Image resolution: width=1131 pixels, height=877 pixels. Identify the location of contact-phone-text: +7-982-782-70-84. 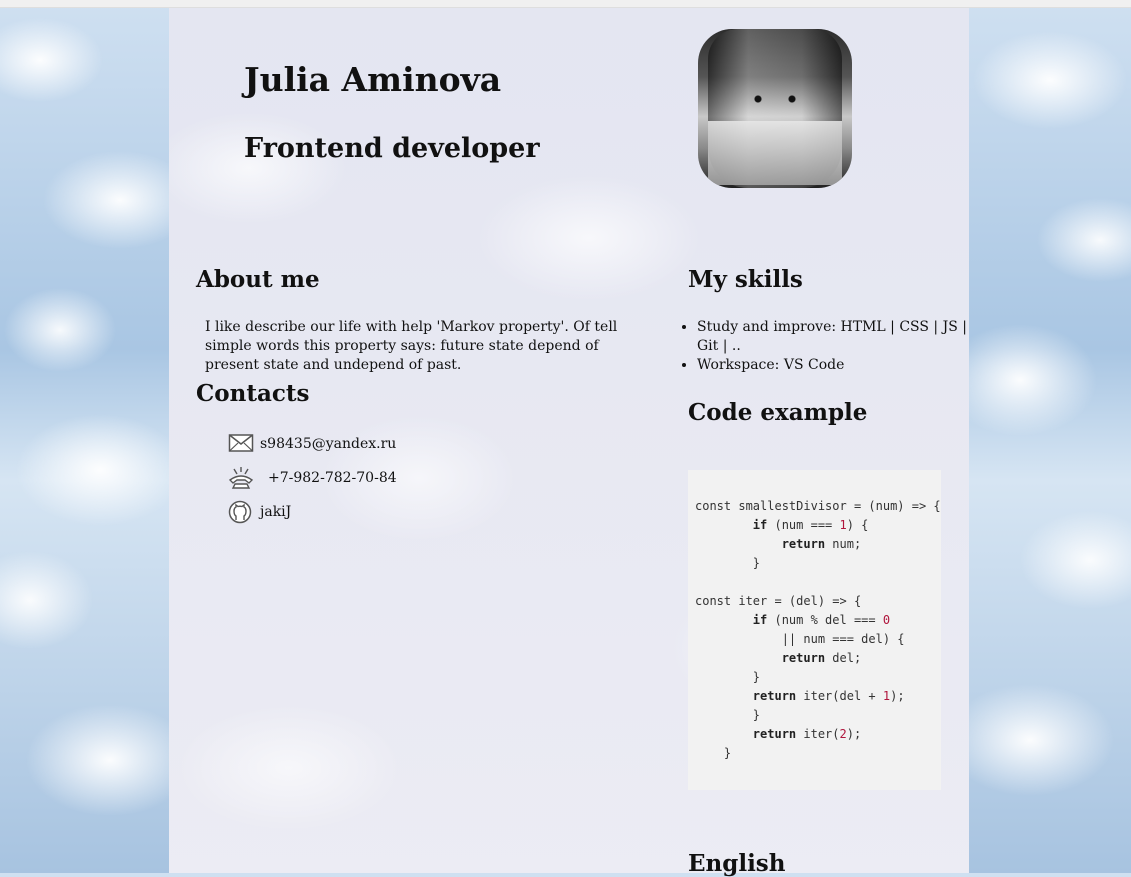
(332, 478).